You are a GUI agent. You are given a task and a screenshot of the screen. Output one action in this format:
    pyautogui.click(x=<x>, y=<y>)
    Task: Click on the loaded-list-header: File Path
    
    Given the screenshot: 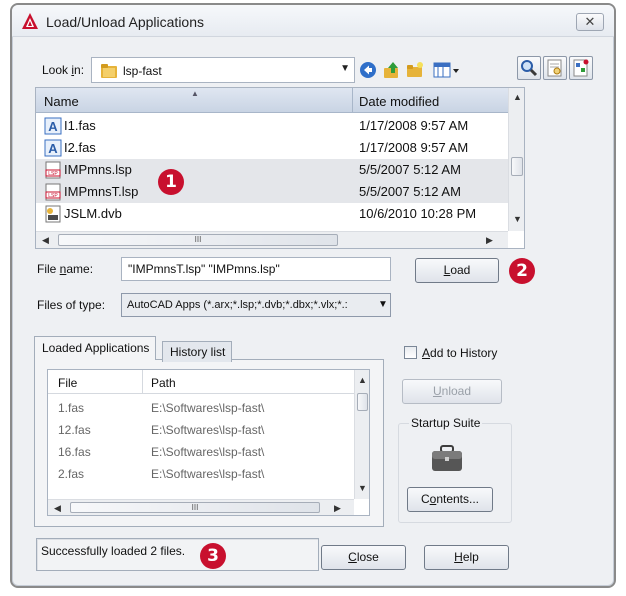 What is the action you would take?
    pyautogui.click(x=201, y=382)
    